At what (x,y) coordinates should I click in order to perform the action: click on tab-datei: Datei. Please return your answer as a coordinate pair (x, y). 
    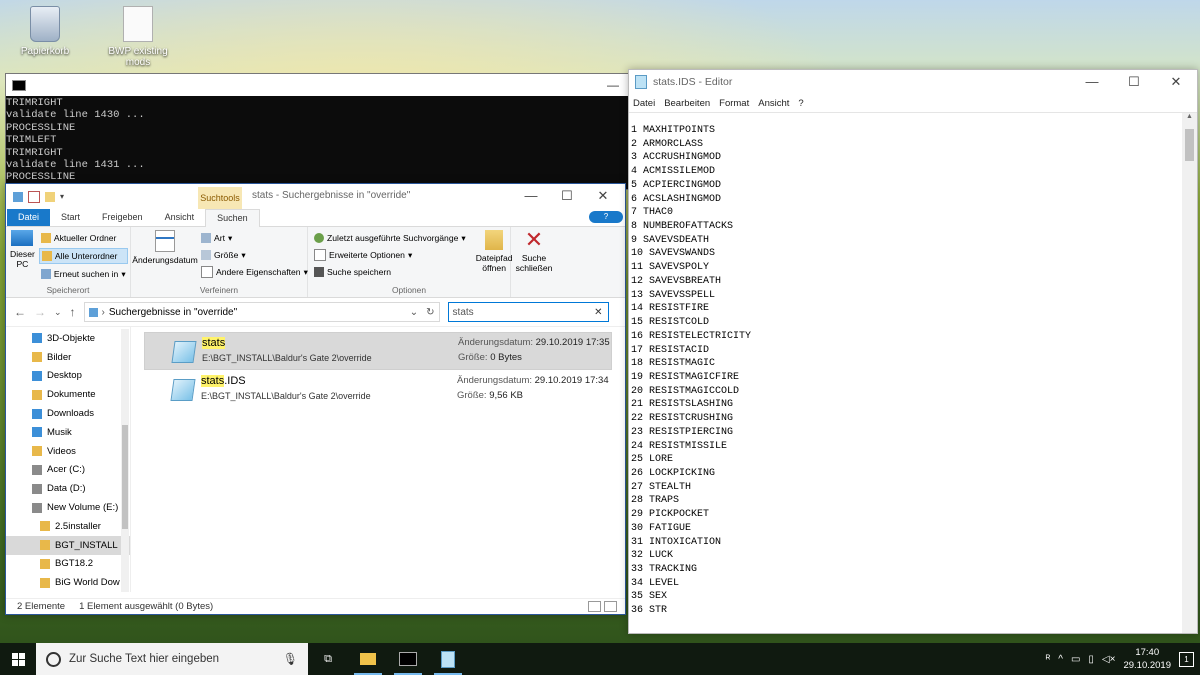
    Looking at the image, I should click on (29, 217).